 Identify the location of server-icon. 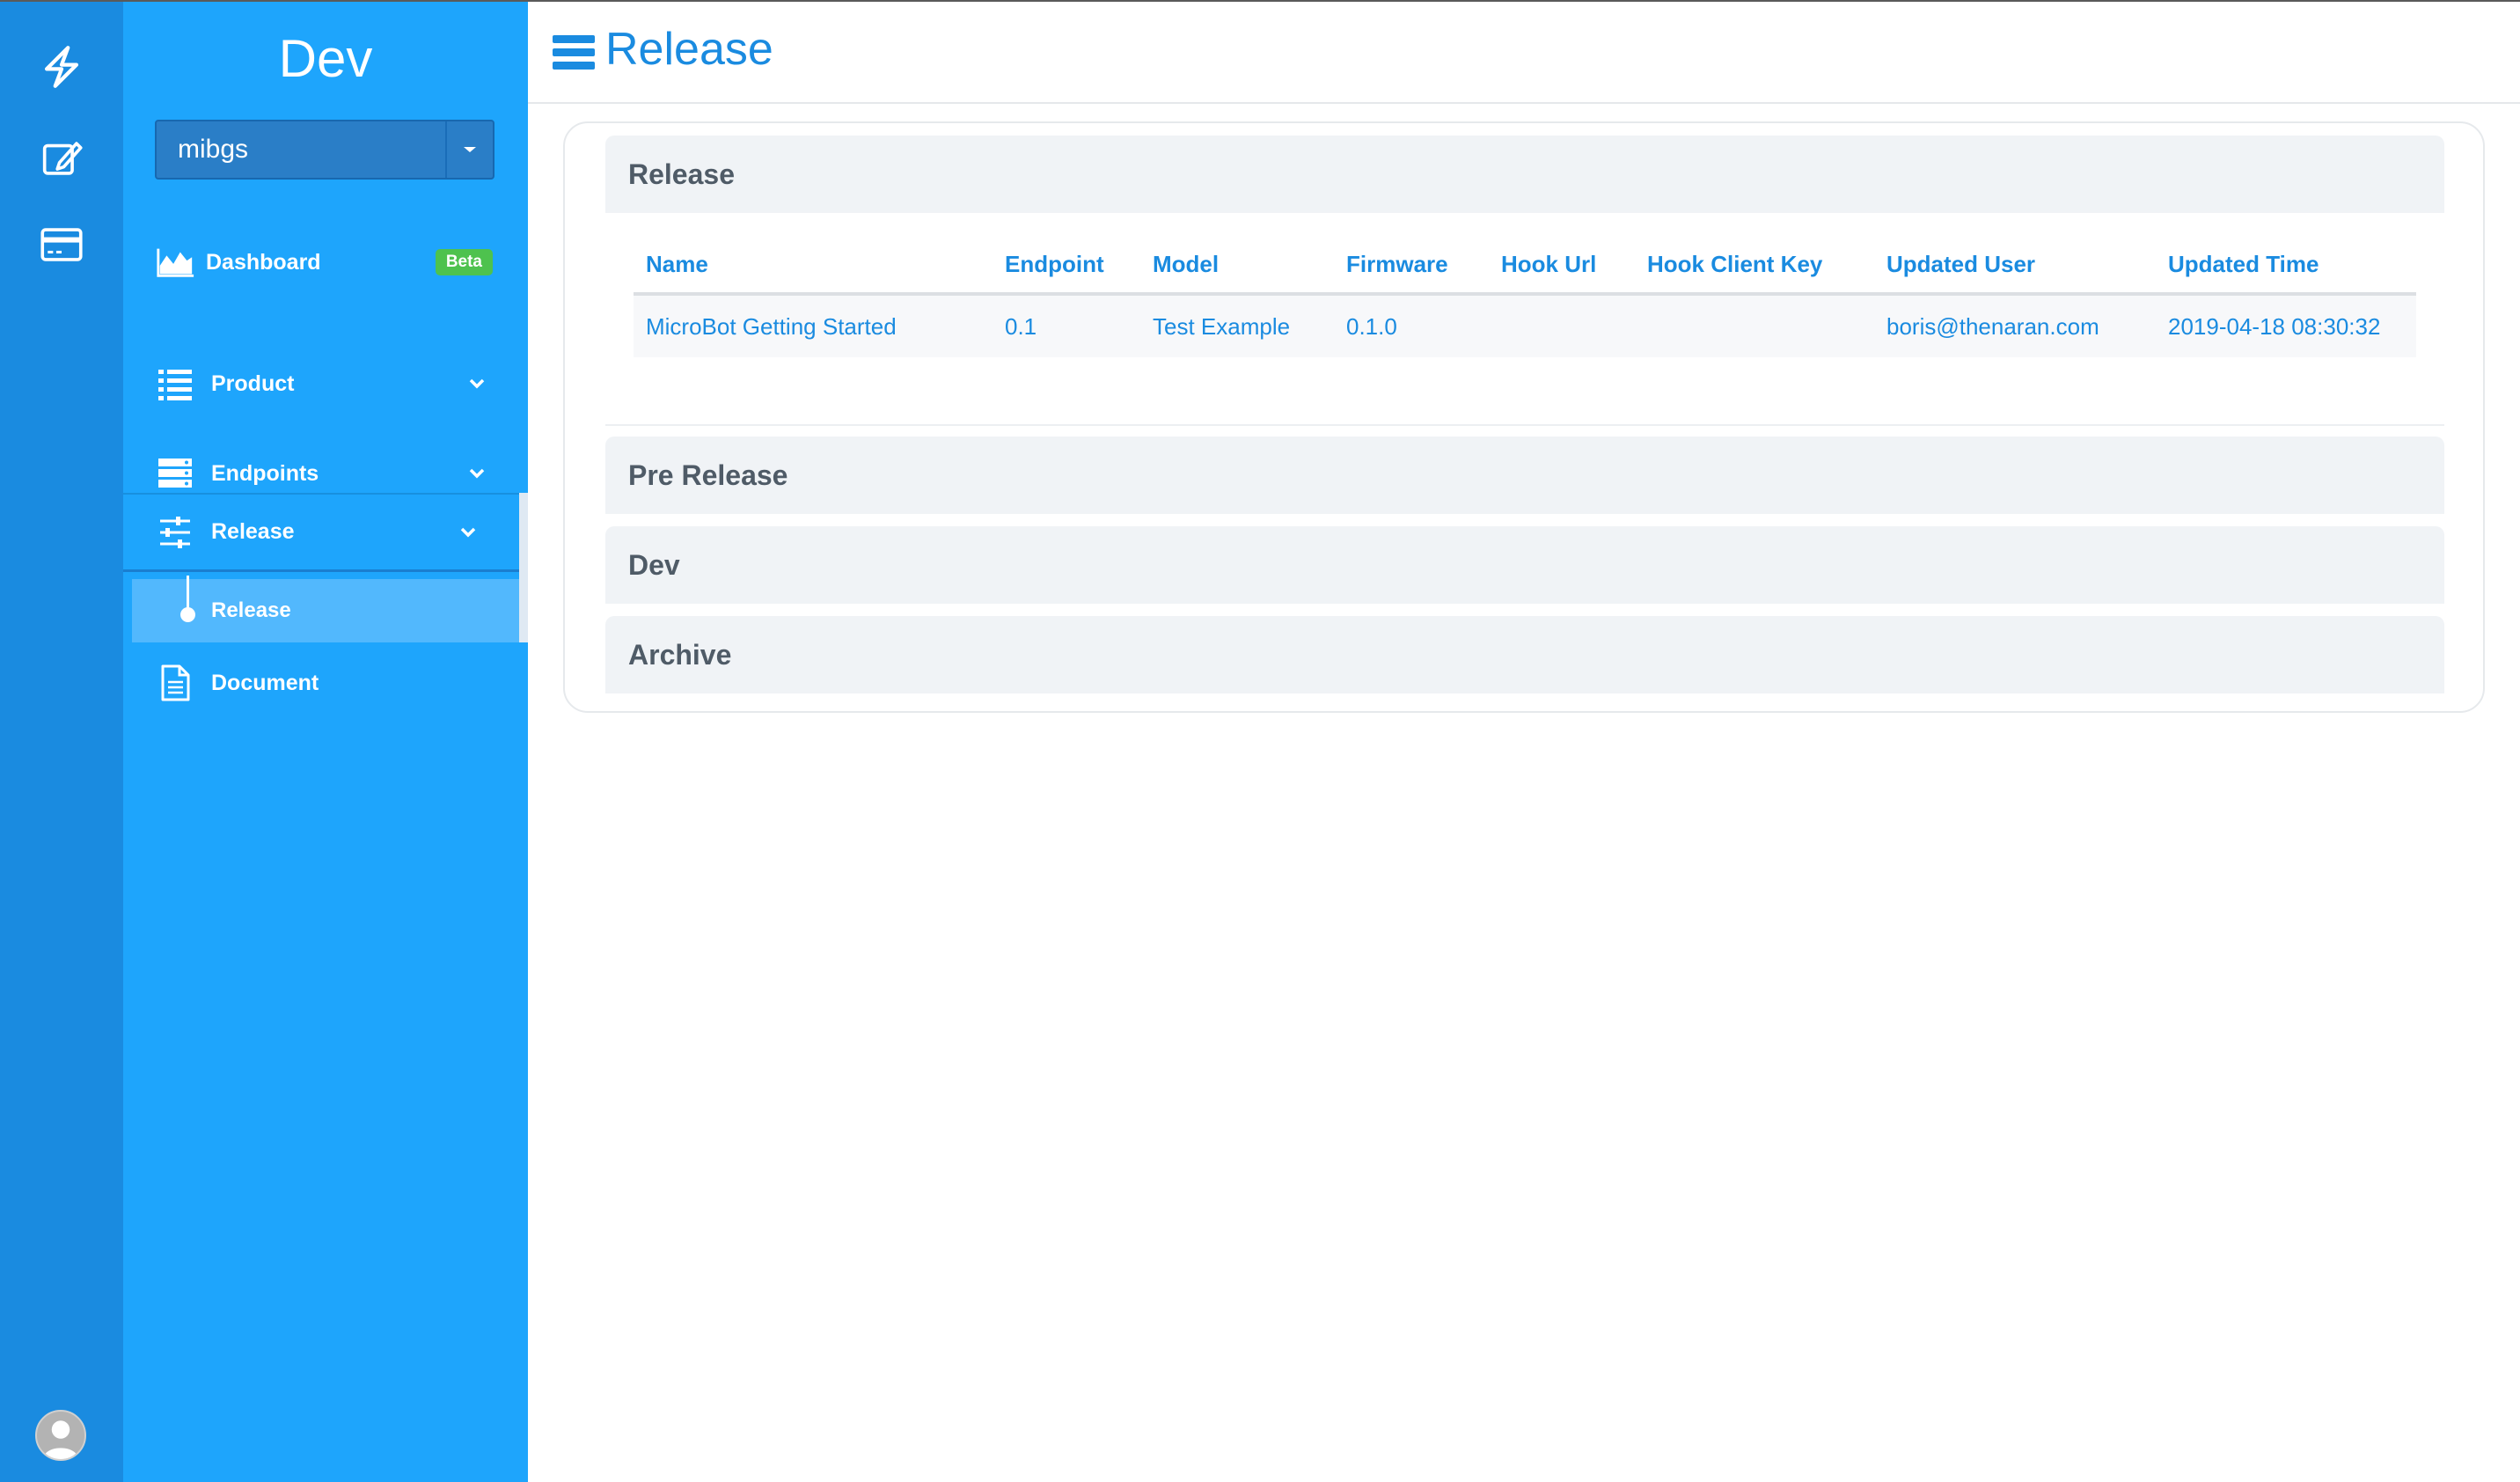
(175, 473).